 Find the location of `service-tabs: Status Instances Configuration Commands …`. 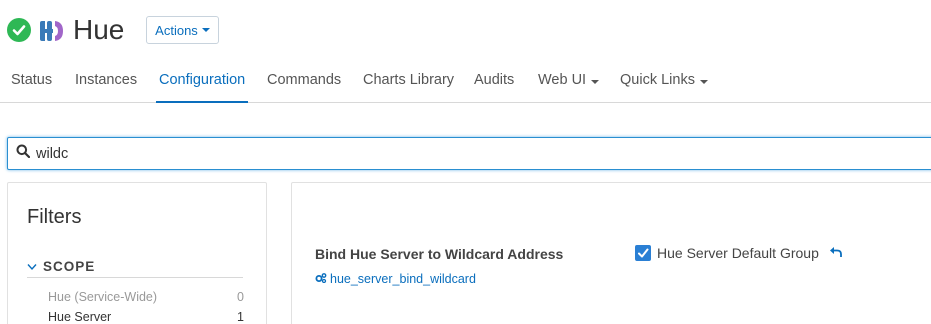

service-tabs: Status Instances Configuration Commands … is located at coordinates (465, 82).